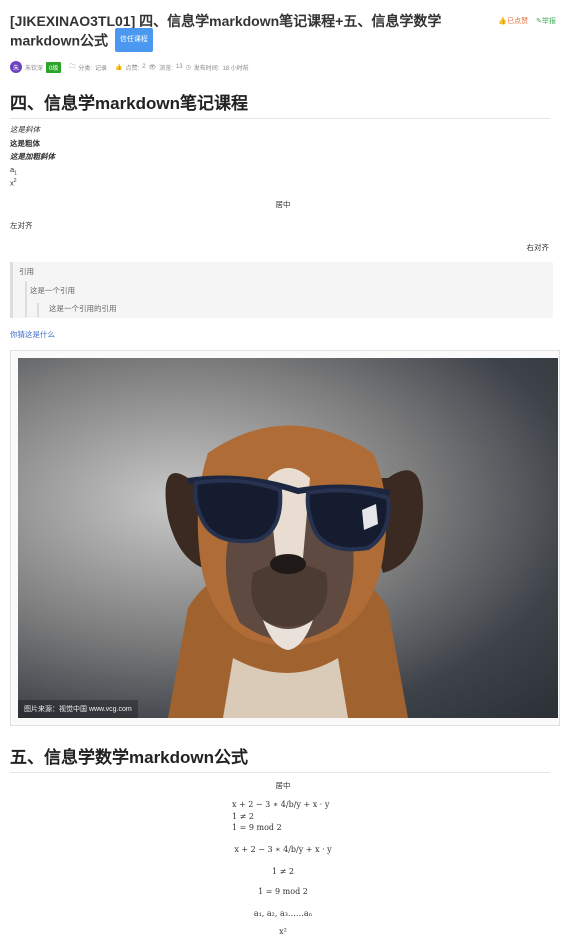 This screenshot has height=937, width=566. I want to click on math-eq-5: 1 ≠ 2, so click(283, 871).